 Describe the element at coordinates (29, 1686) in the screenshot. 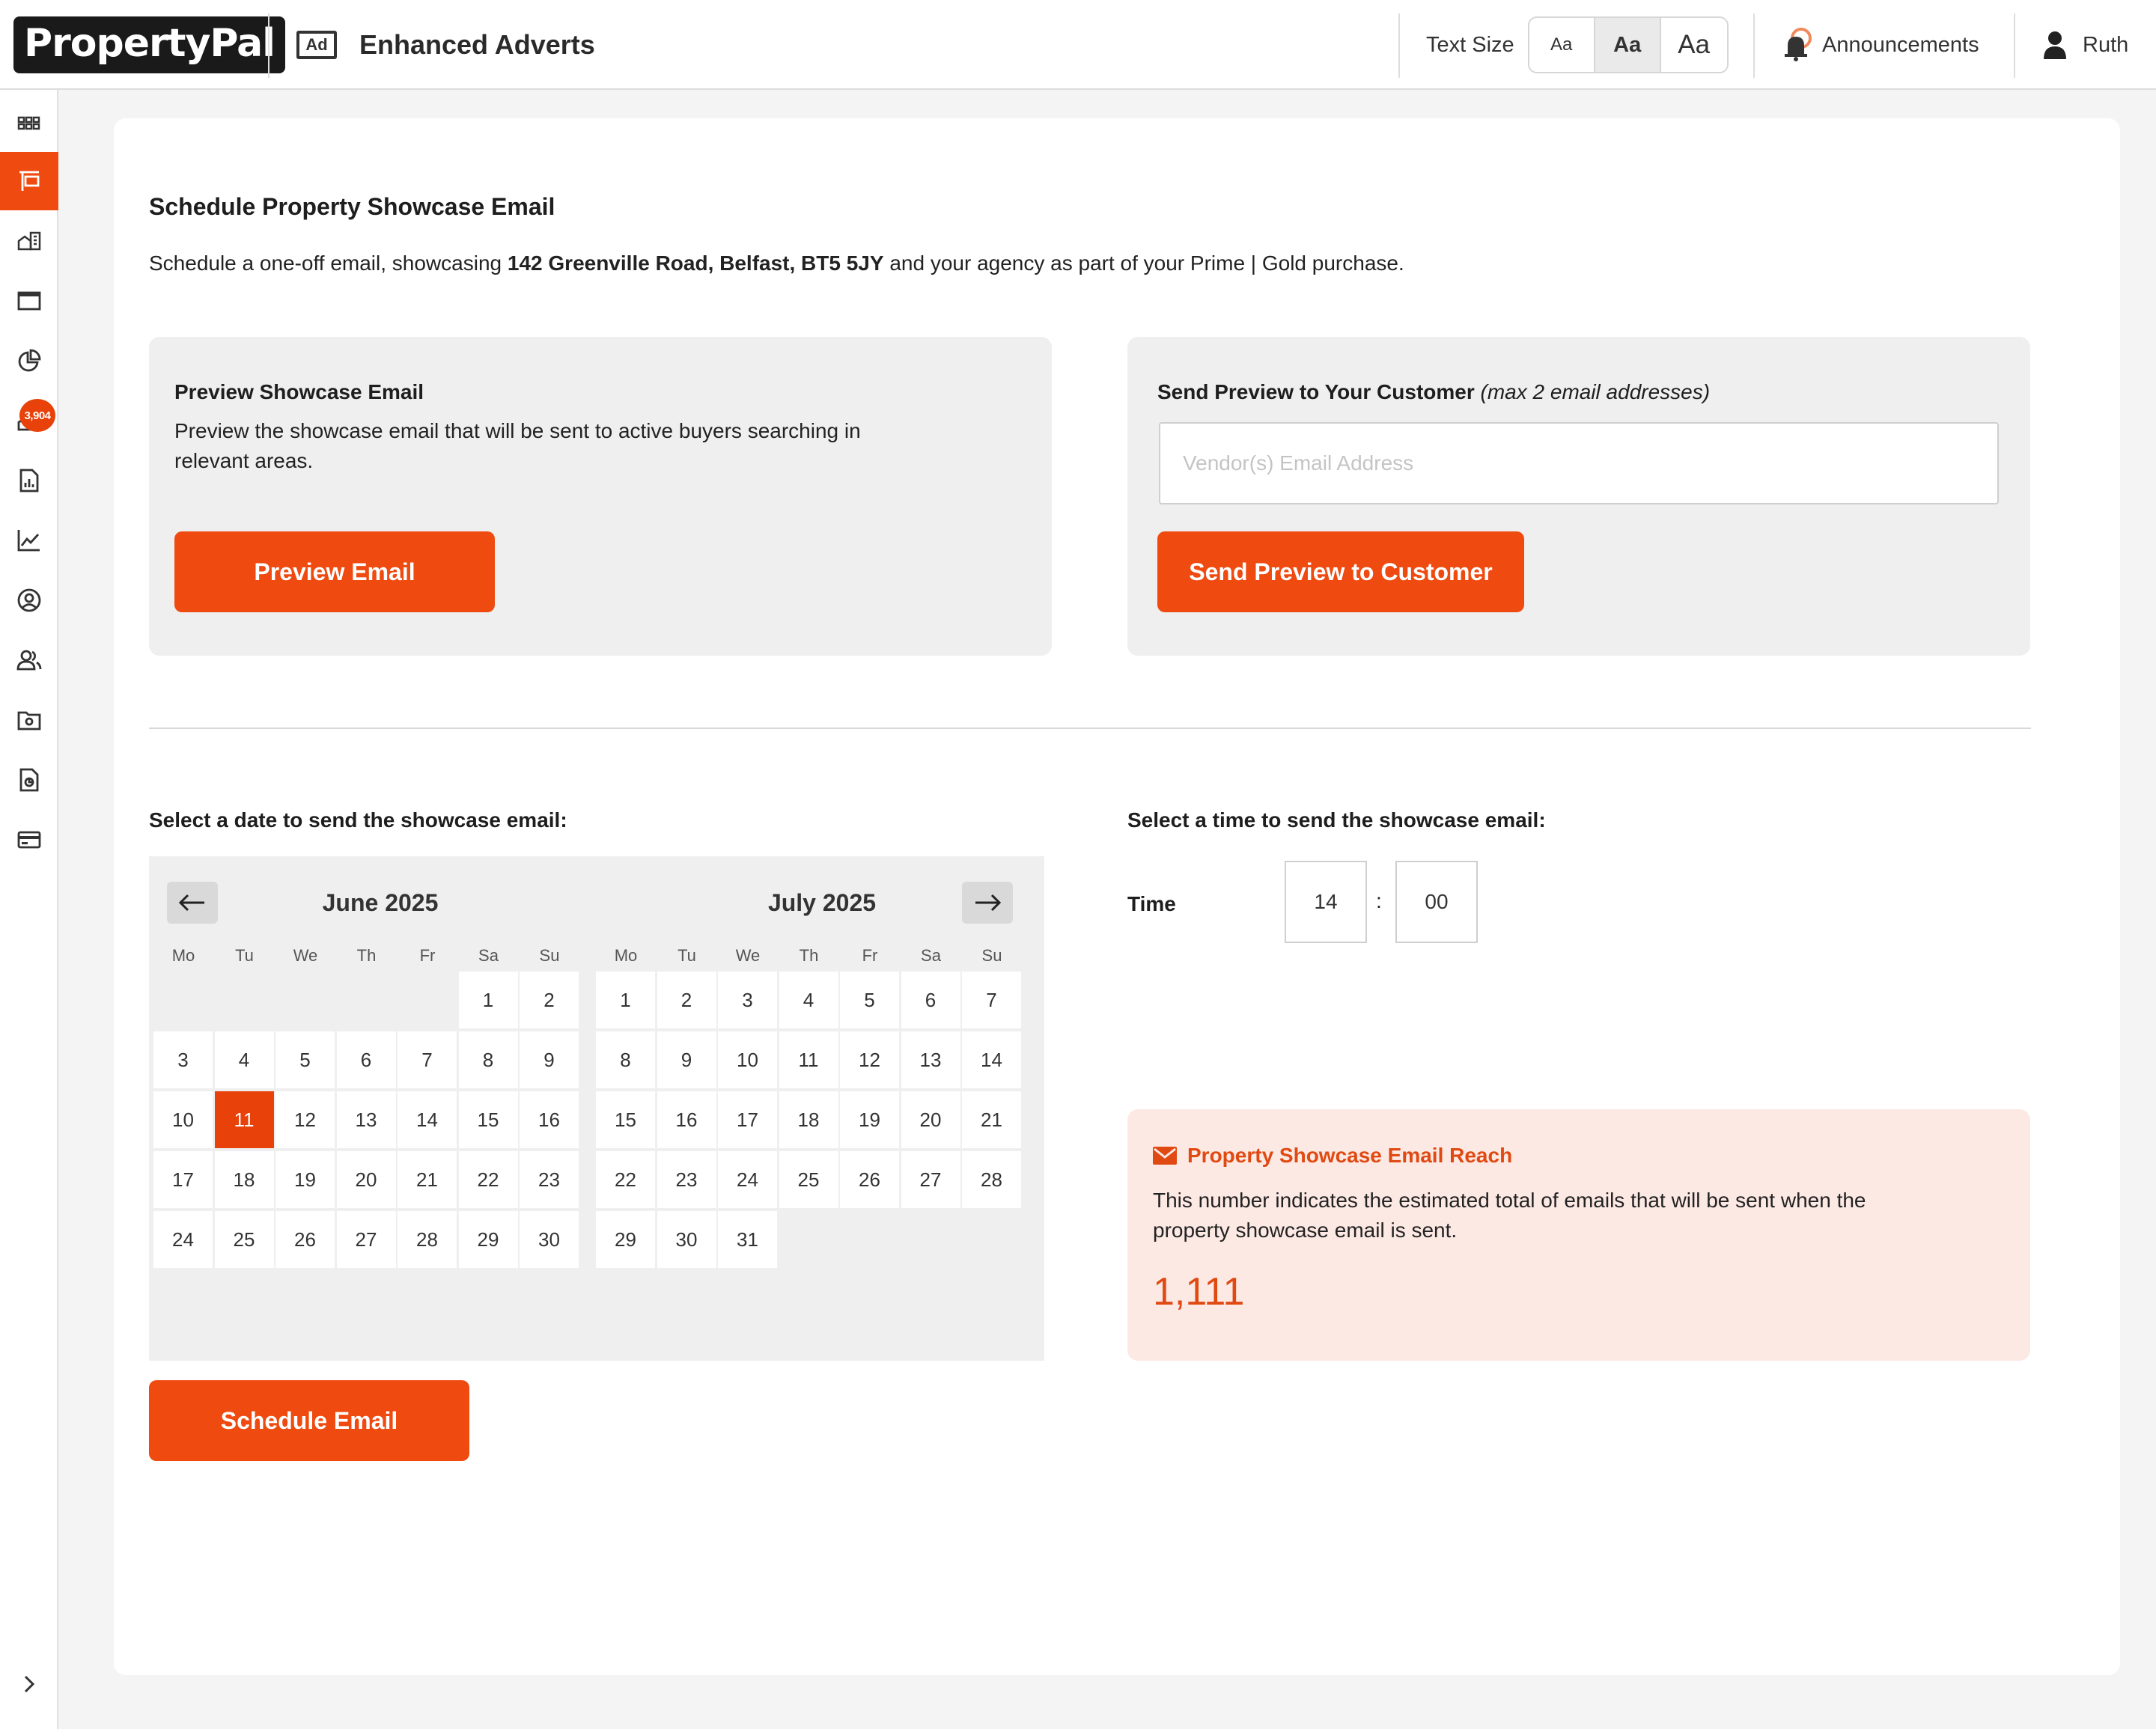

I see `sidebar-expand-button` at that location.